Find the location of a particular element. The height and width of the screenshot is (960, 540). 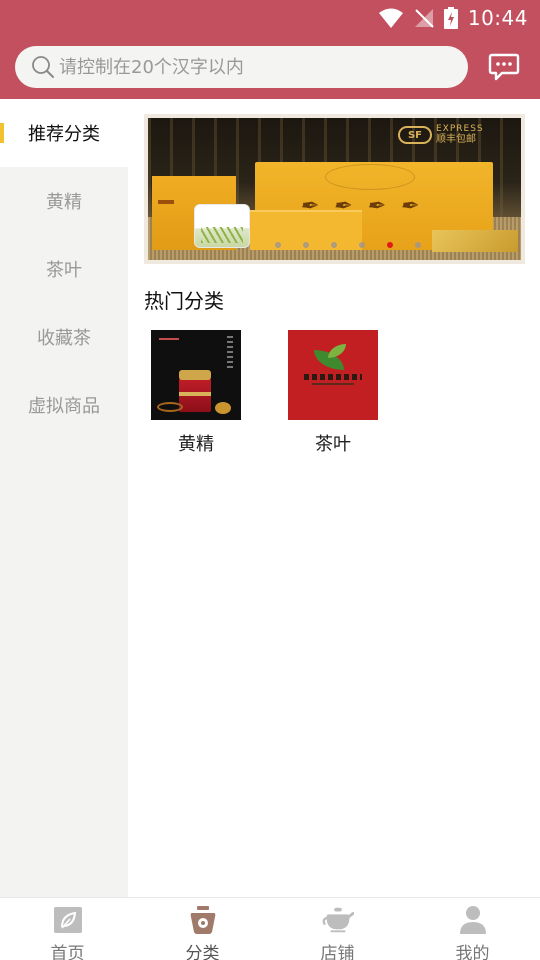

wifi-icon is located at coordinates (391, 18).